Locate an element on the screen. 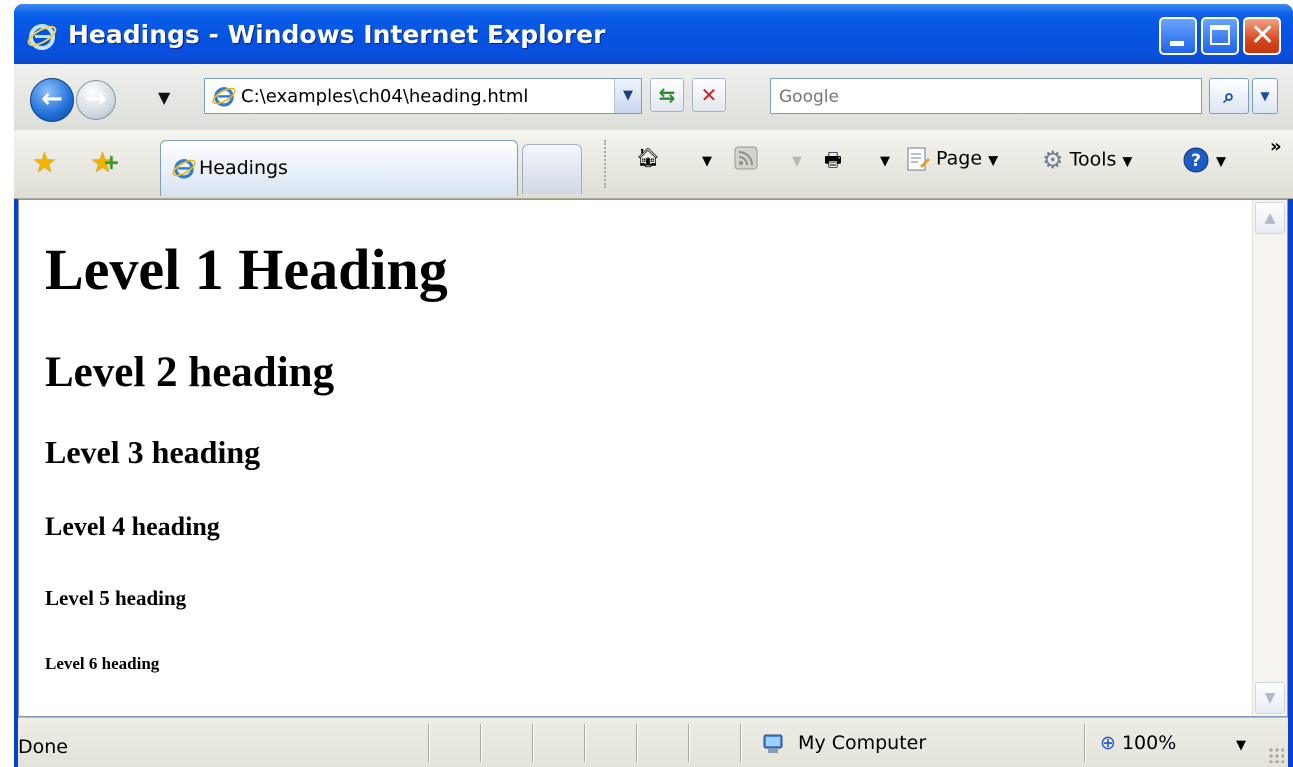 This screenshot has height=767, width=1293. home-dropdown: ▼ is located at coordinates (707, 171).